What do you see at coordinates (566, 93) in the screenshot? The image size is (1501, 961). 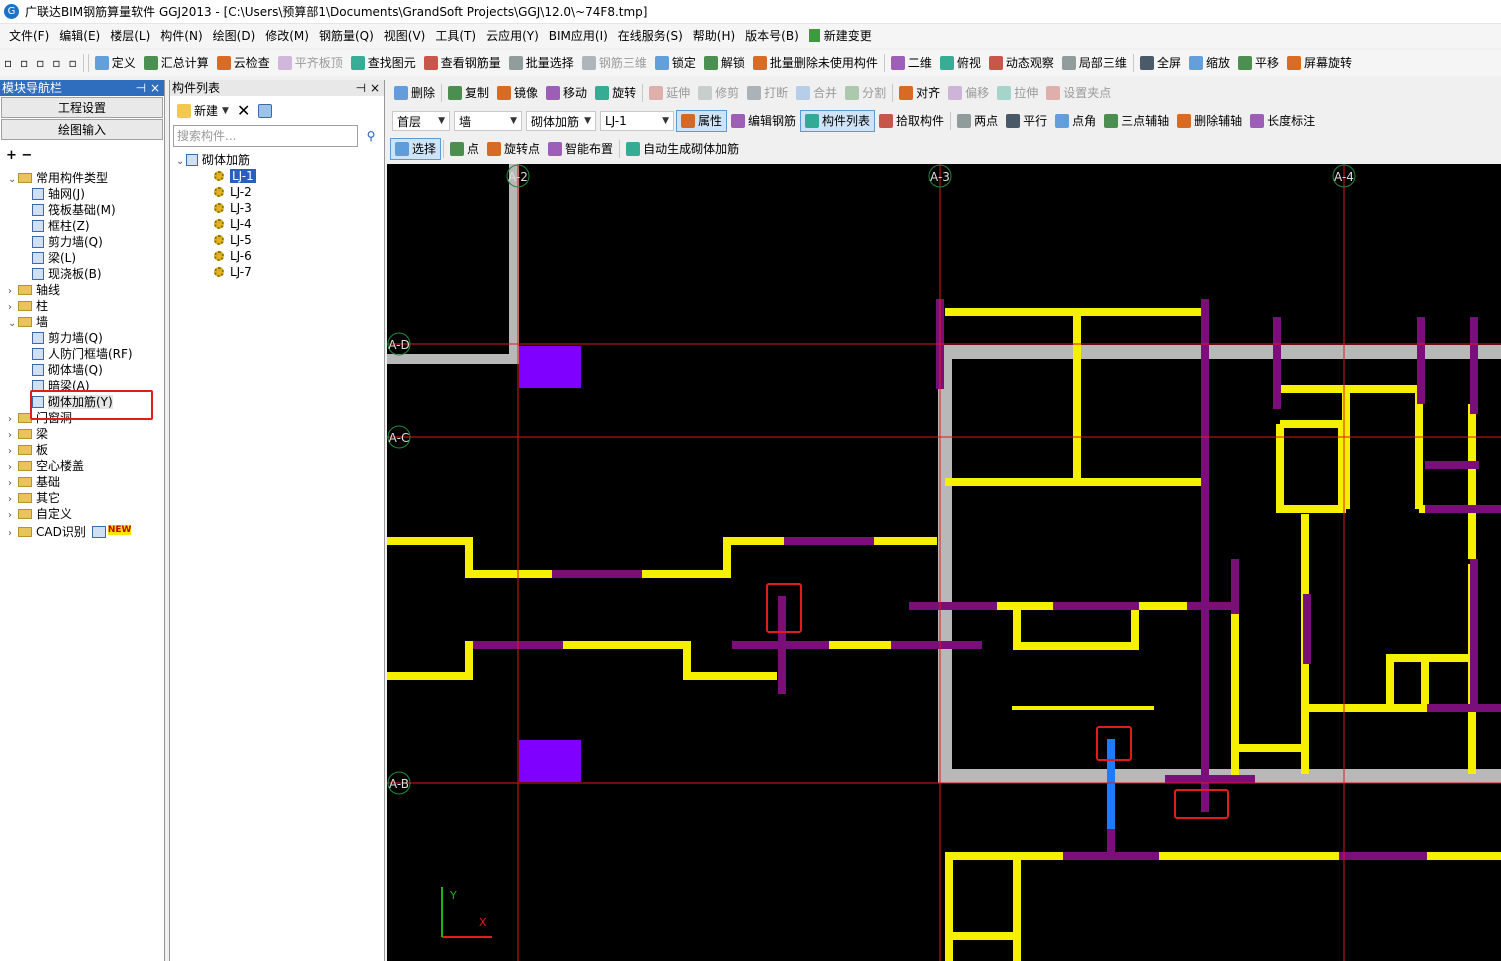 I see `toolbar2-button-3: 移动` at bounding box center [566, 93].